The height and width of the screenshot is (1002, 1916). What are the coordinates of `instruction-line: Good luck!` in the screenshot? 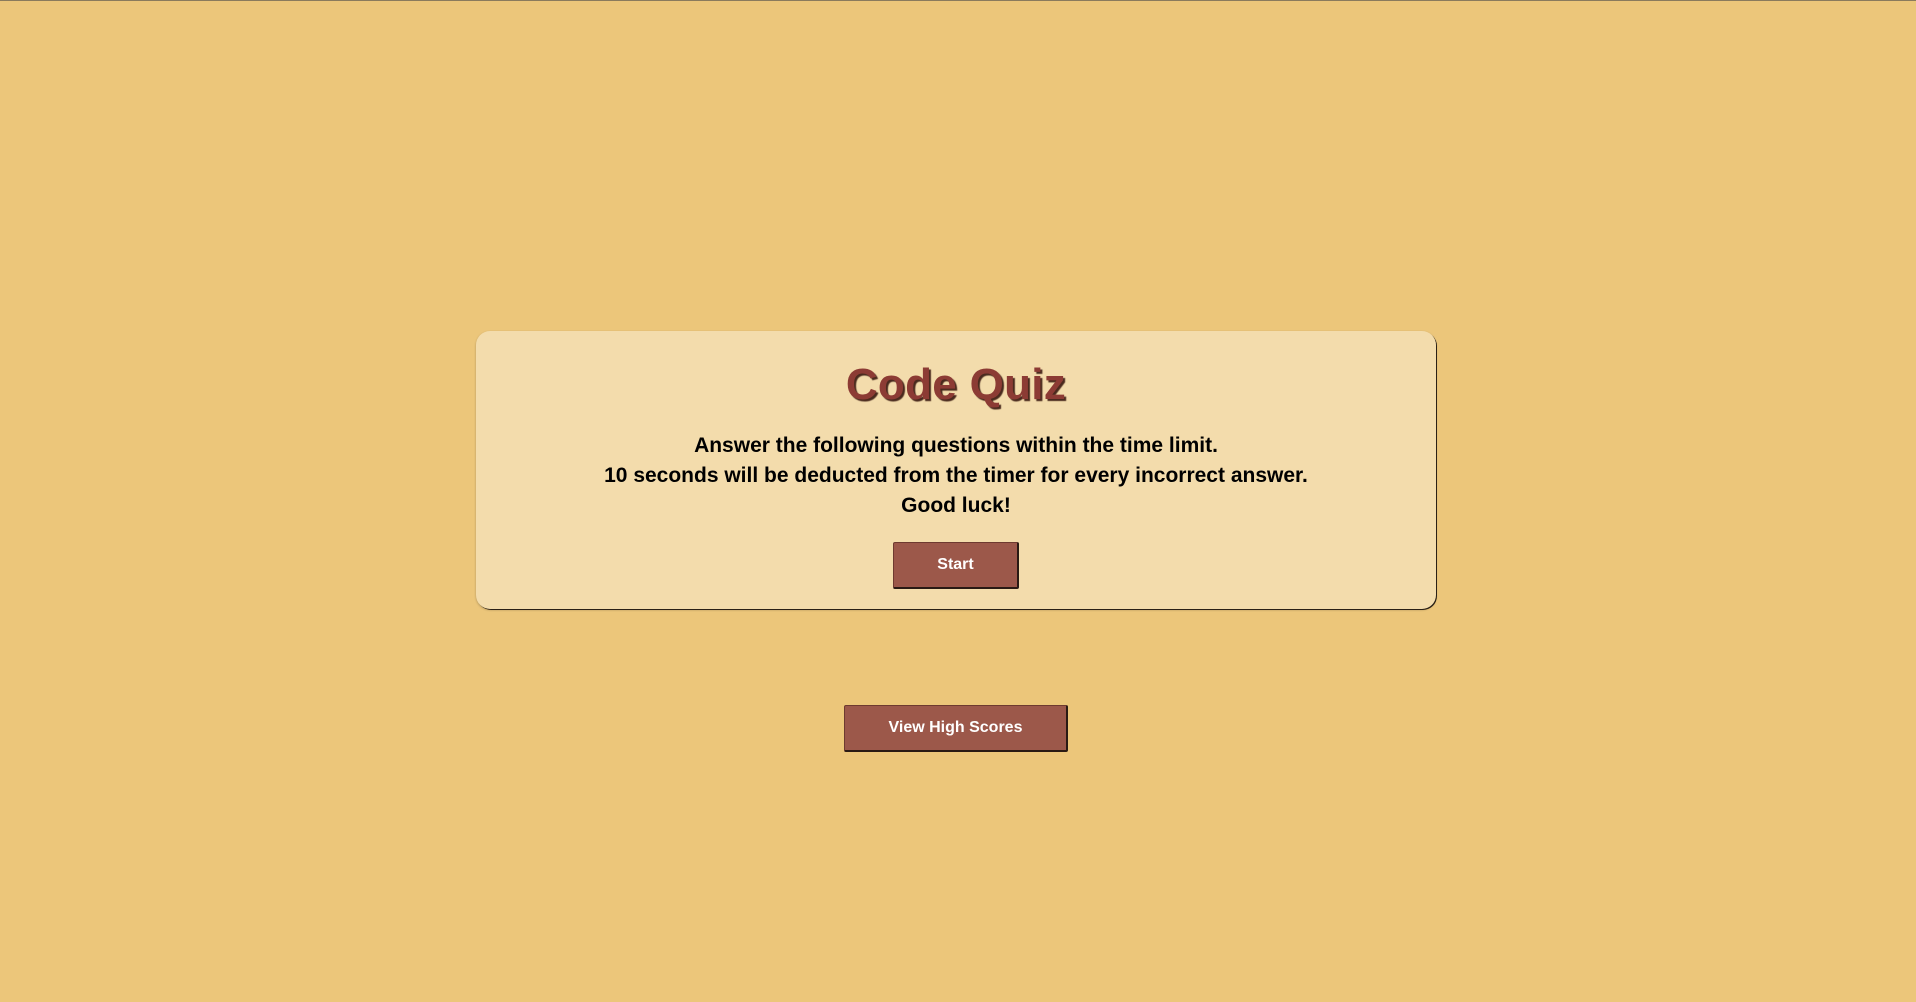 It's located at (956, 505).